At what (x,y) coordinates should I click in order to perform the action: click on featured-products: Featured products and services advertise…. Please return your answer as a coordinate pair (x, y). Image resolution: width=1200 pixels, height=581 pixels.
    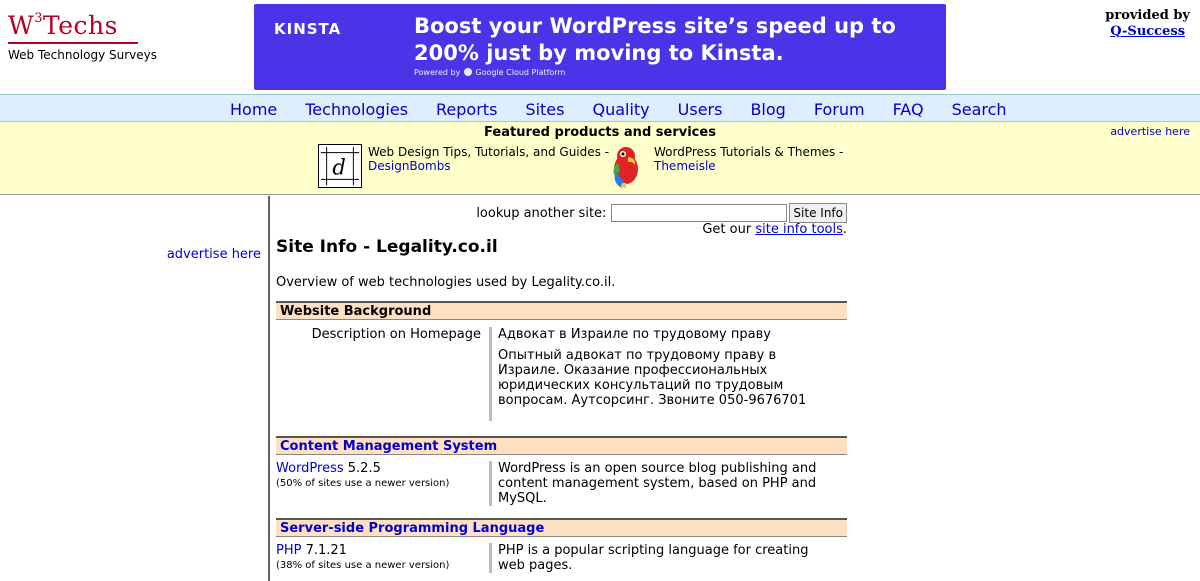
    Looking at the image, I should click on (600, 158).